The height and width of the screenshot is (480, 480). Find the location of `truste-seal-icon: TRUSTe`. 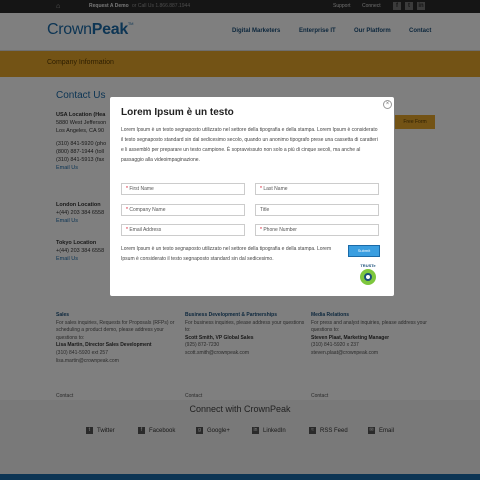

truste-seal-icon: TRUSTe is located at coordinates (368, 275).